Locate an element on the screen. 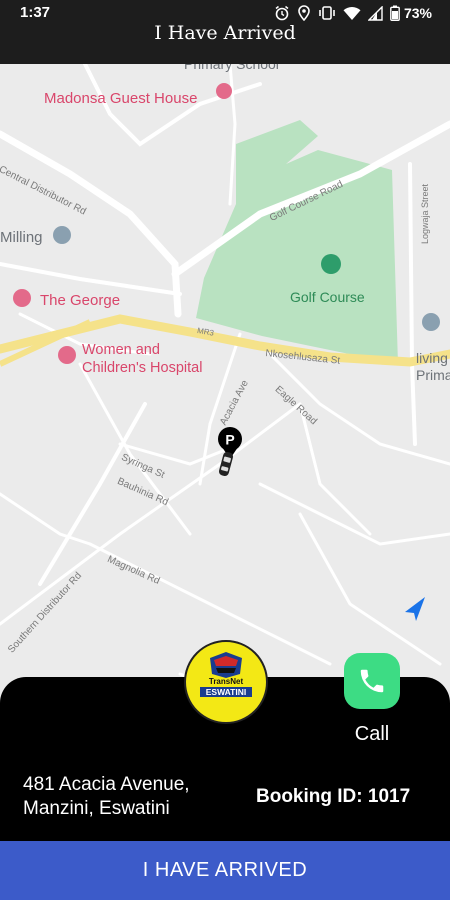 The image size is (450, 900). address-line-1: 481 Acacia Avenue, is located at coordinates (106, 784).